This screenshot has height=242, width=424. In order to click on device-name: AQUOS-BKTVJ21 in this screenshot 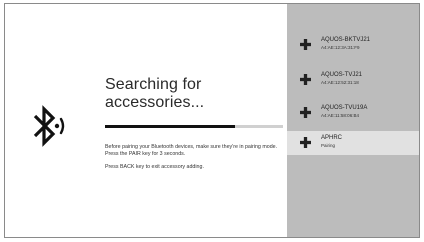, I will do `click(346, 40)`.